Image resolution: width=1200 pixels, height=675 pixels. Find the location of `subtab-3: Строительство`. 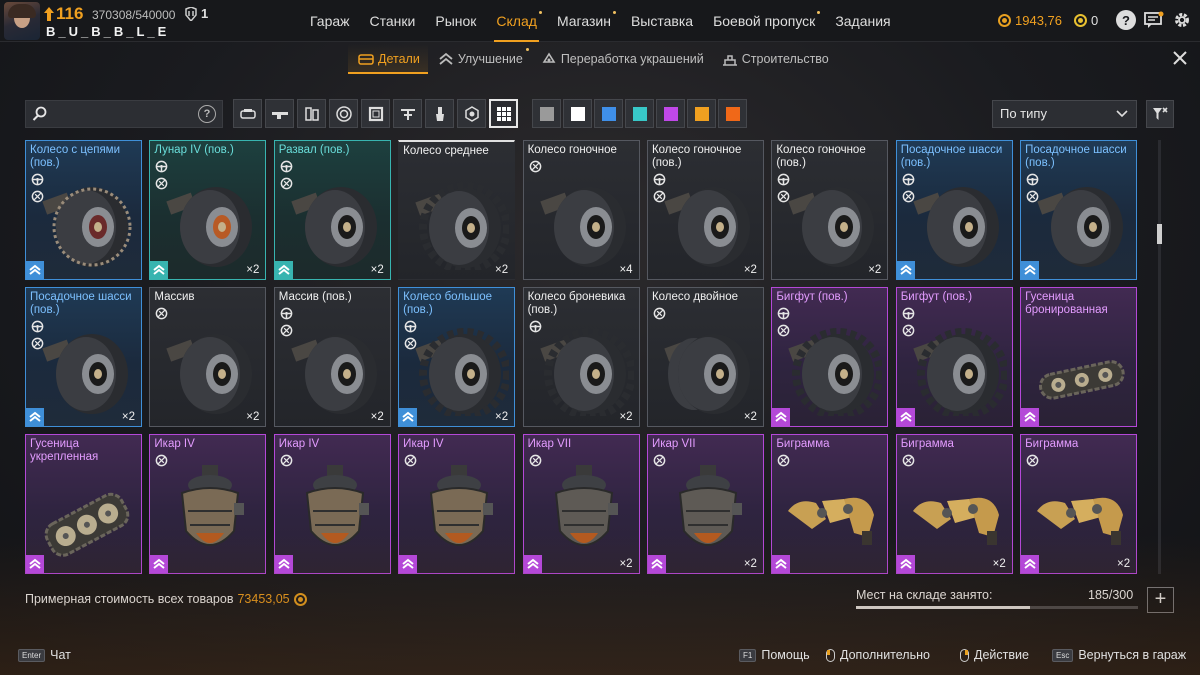

subtab-3: Строительство is located at coordinates (774, 59).